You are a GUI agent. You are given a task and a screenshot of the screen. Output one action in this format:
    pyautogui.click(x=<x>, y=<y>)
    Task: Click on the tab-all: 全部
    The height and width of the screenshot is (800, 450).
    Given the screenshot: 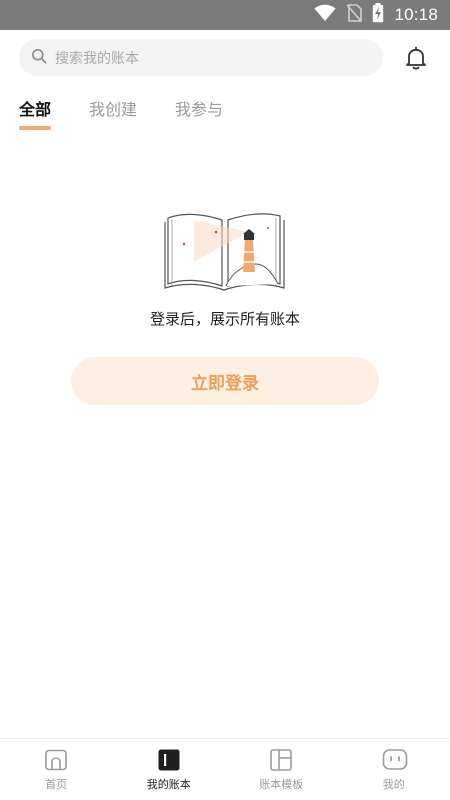 What is the action you would take?
    pyautogui.click(x=35, y=113)
    